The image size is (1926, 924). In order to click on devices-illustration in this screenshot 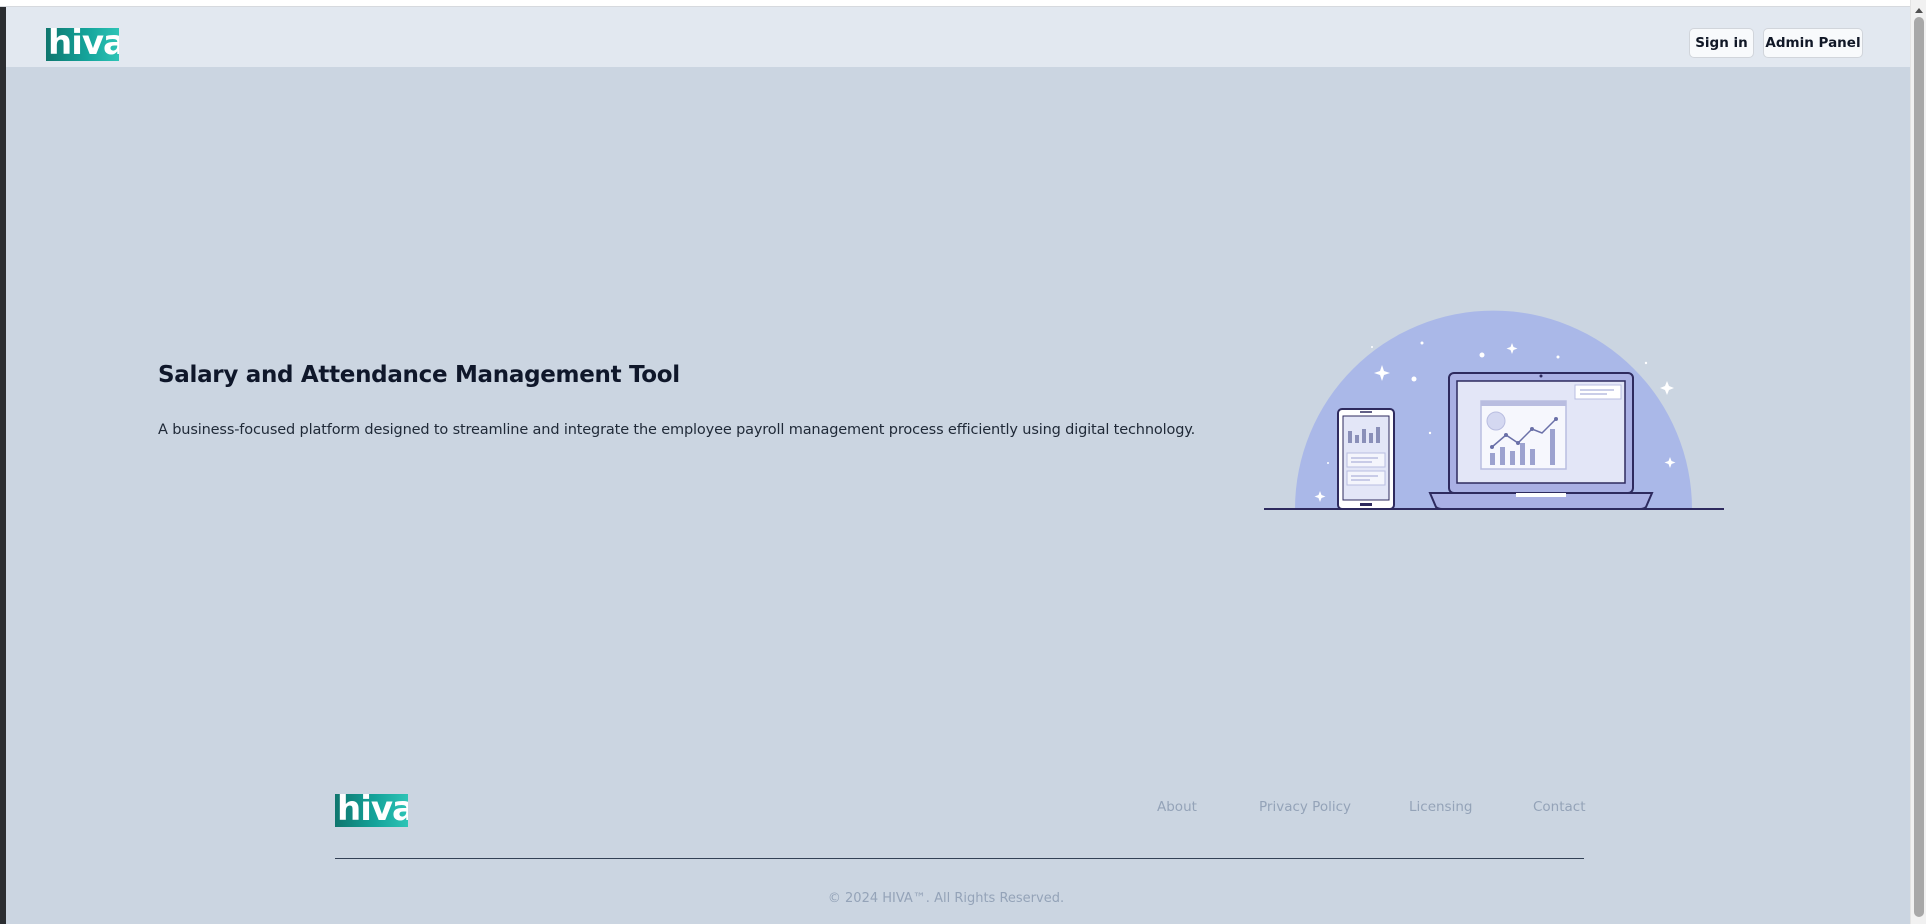, I will do `click(1494, 410)`.